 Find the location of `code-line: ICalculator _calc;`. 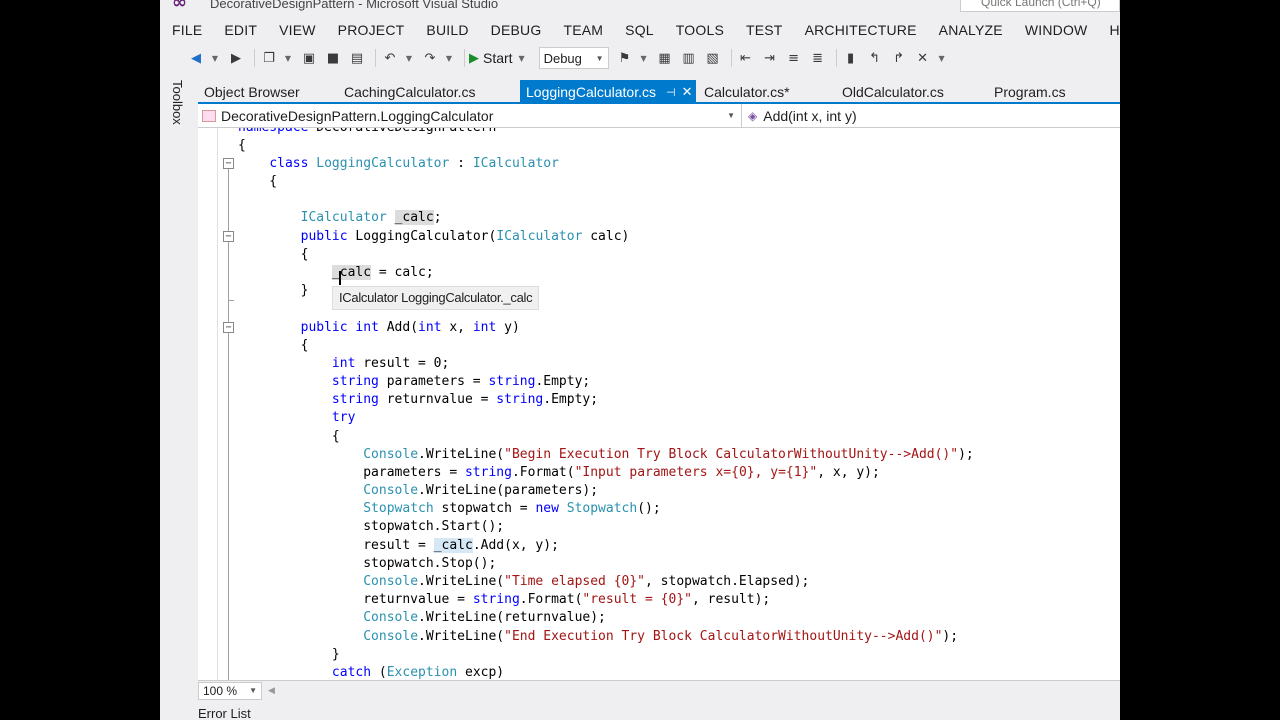

code-line: ICalculator _calc; is located at coordinates (371, 217).